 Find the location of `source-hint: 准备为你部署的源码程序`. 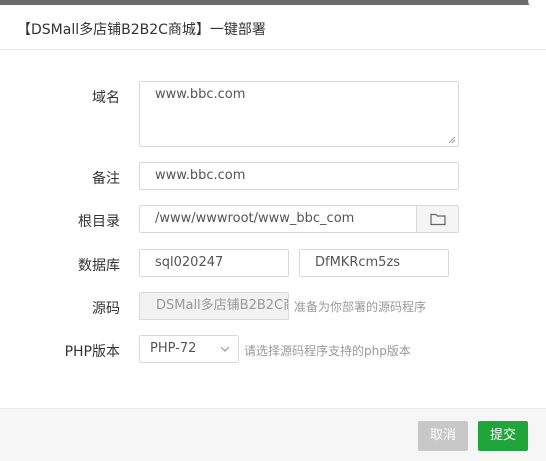

source-hint: 准备为你部署的源码程序 is located at coordinates (360, 307).